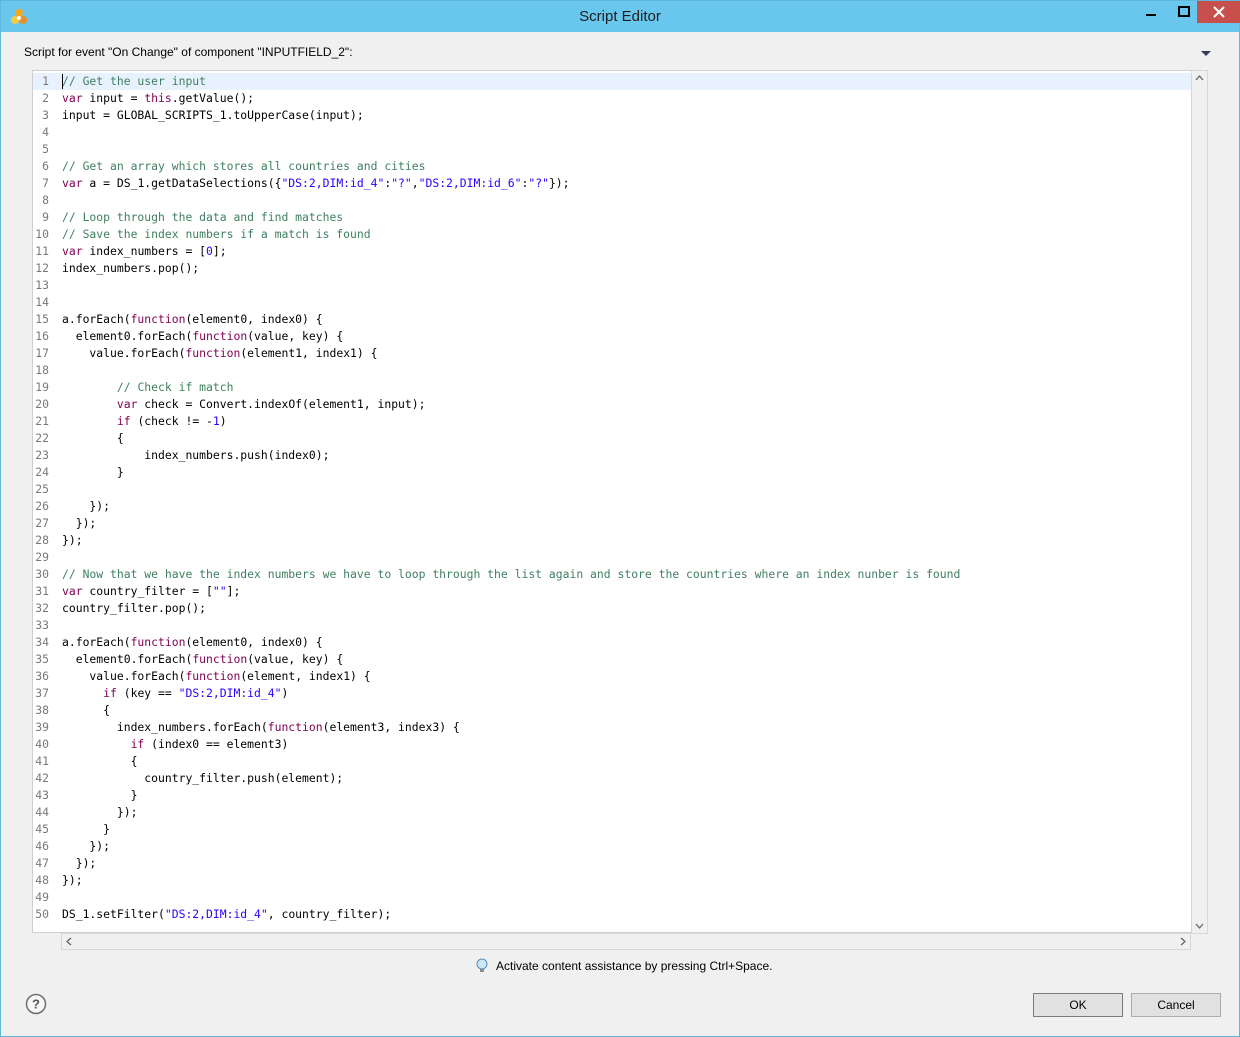 The height and width of the screenshot is (1037, 1240). What do you see at coordinates (1199, 502) in the screenshot?
I see `vertical-scrollbar` at bounding box center [1199, 502].